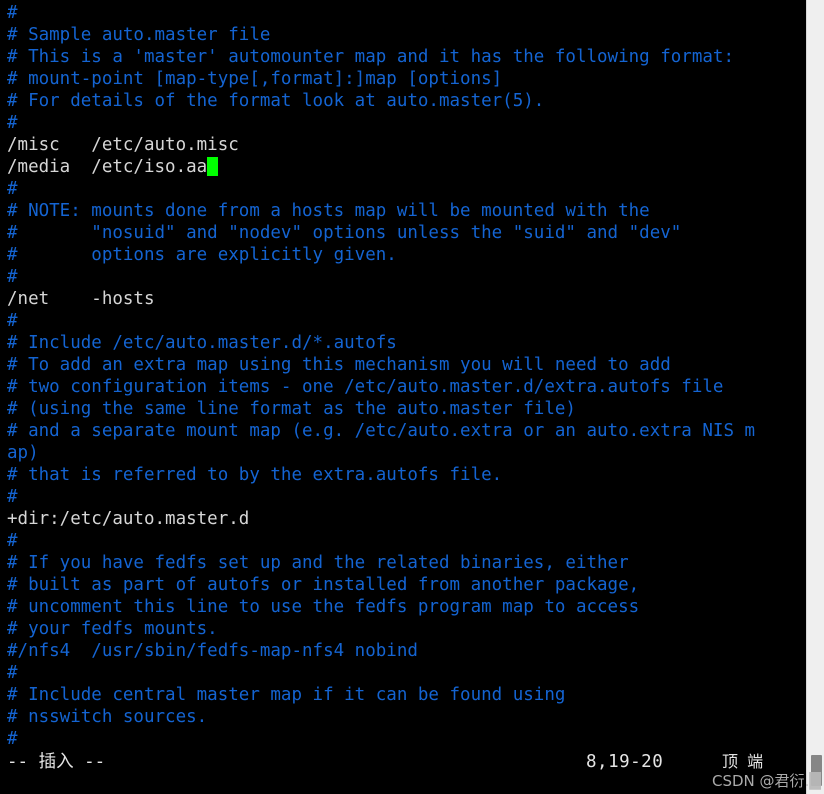 This screenshot has width=824, height=794. What do you see at coordinates (23, 453) in the screenshot?
I see `line-text: ap)` at bounding box center [23, 453].